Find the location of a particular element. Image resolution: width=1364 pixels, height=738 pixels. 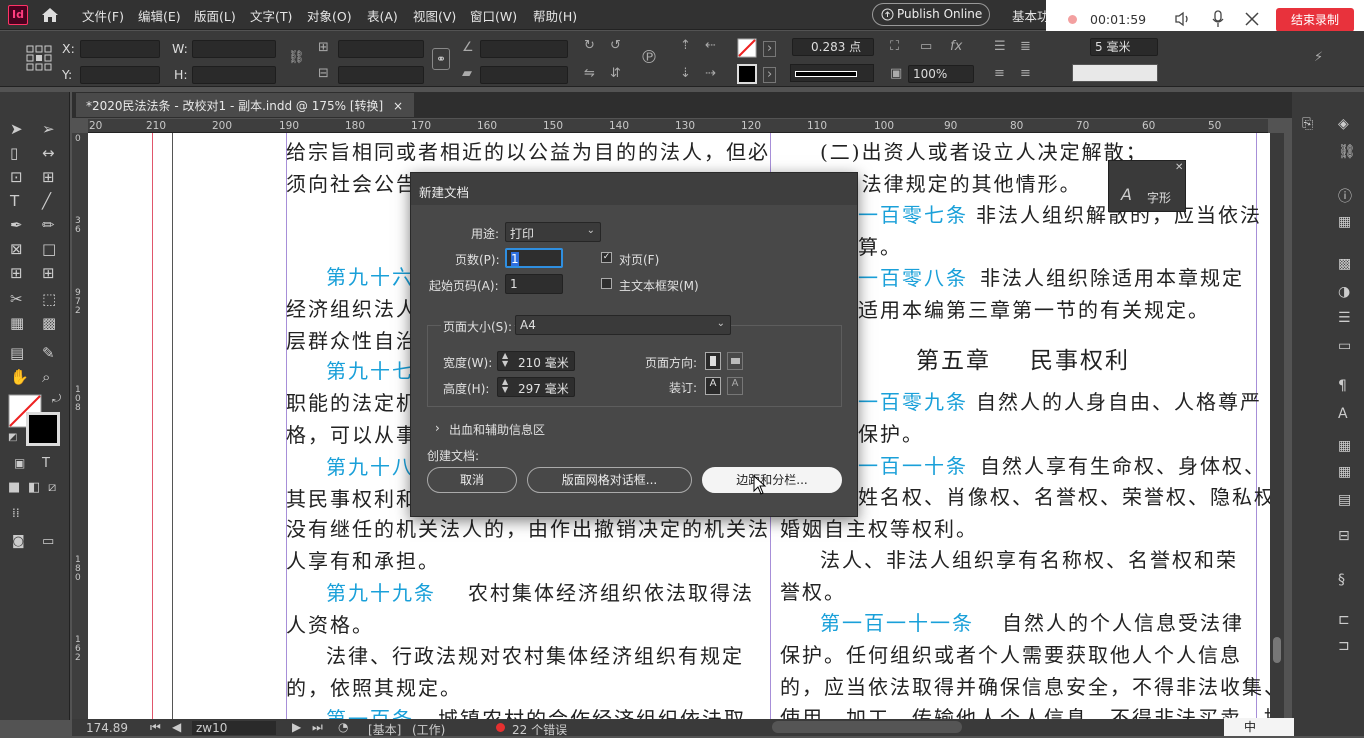

menu-object: 对象(O) is located at coordinates (329, 15).